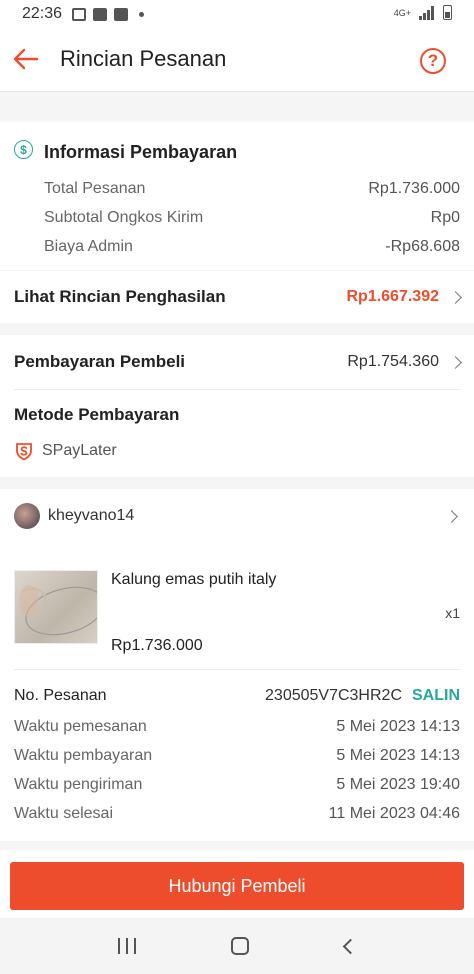 This screenshot has width=474, height=974. Describe the element at coordinates (95, 188) in the screenshot. I see `payment-row-label: Total Pesanan` at that location.